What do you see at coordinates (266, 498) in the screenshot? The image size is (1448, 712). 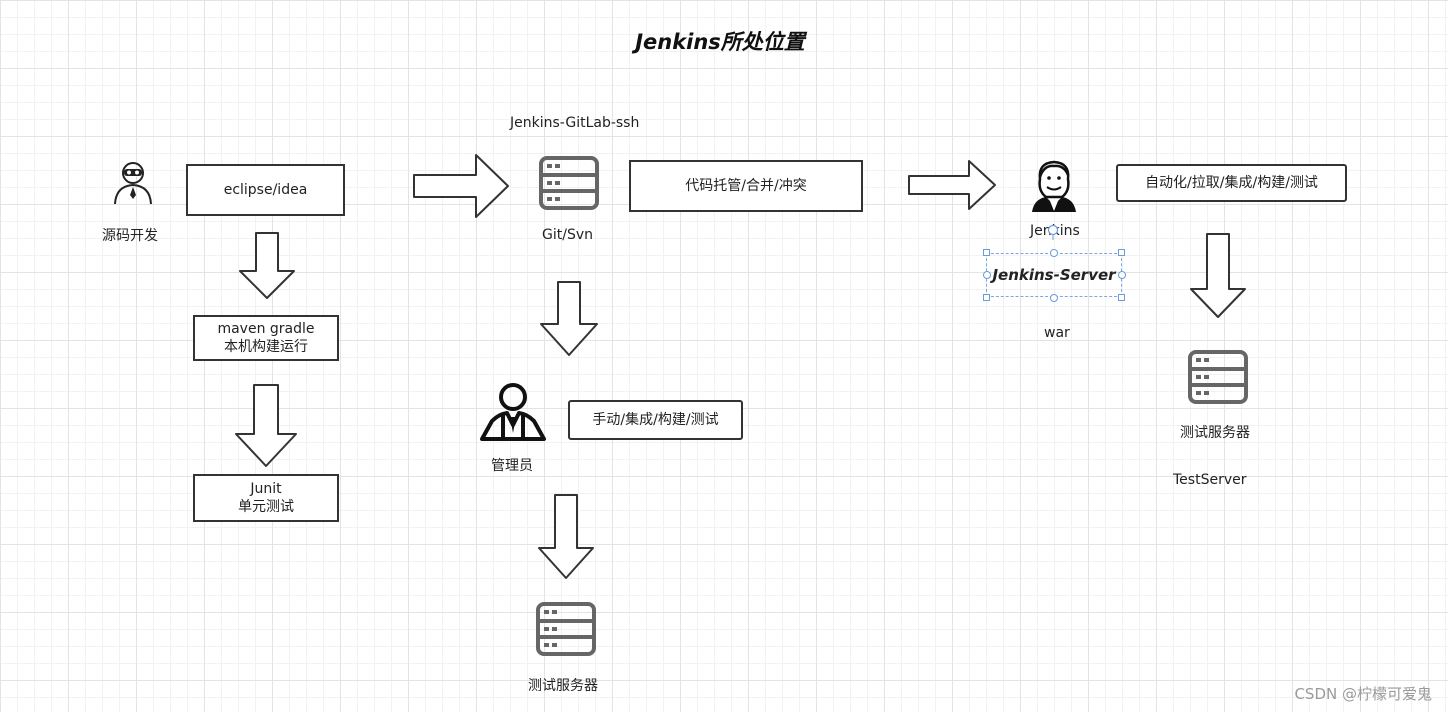 I see `junit-box: Junit 单元测试` at bounding box center [266, 498].